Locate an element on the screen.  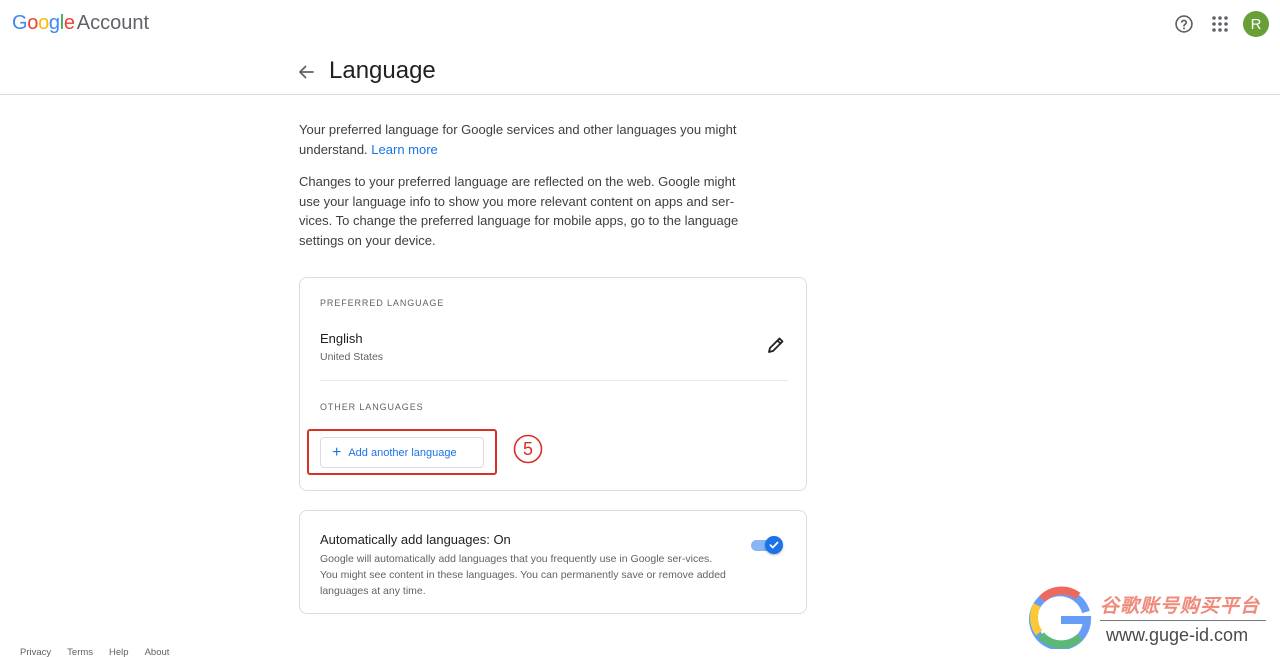
google-account-logo: Google Account is located at coordinates (80, 23).